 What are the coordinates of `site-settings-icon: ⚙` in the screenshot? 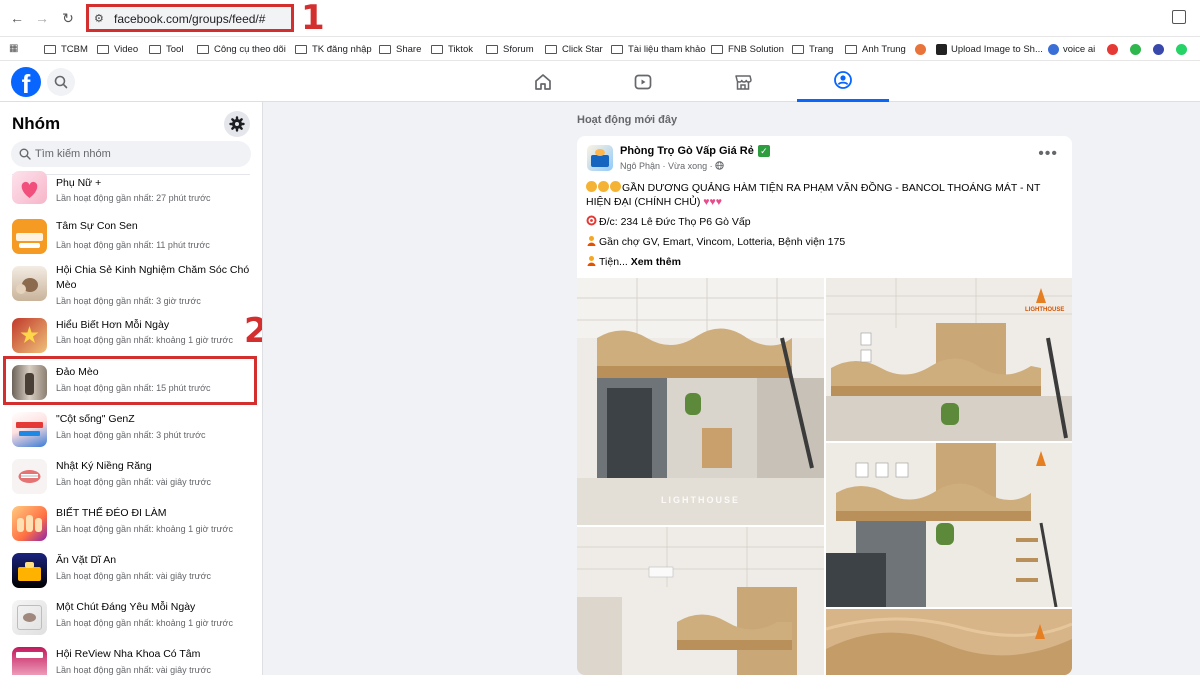 It's located at (99, 18).